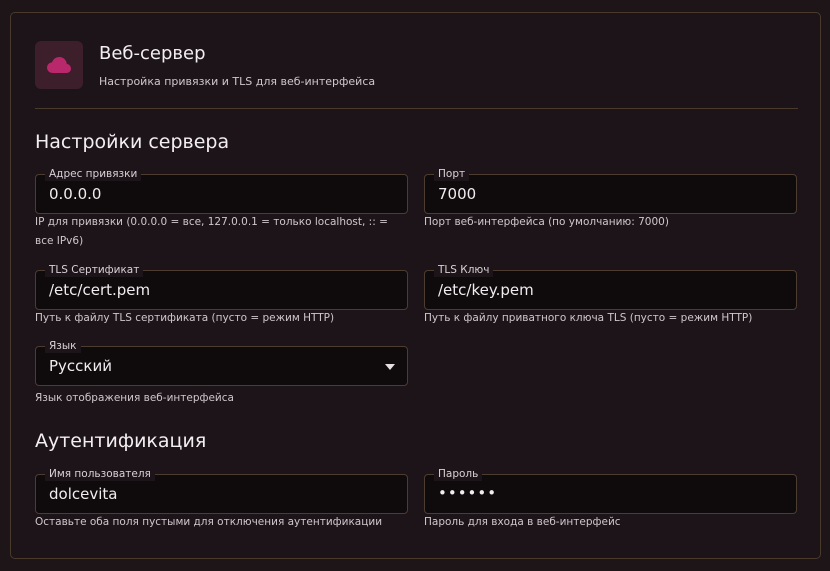 Image resolution: width=830 pixels, height=571 pixels. What do you see at coordinates (464, 270) in the screenshot?
I see `tls-key-label: TLS Ключ` at bounding box center [464, 270].